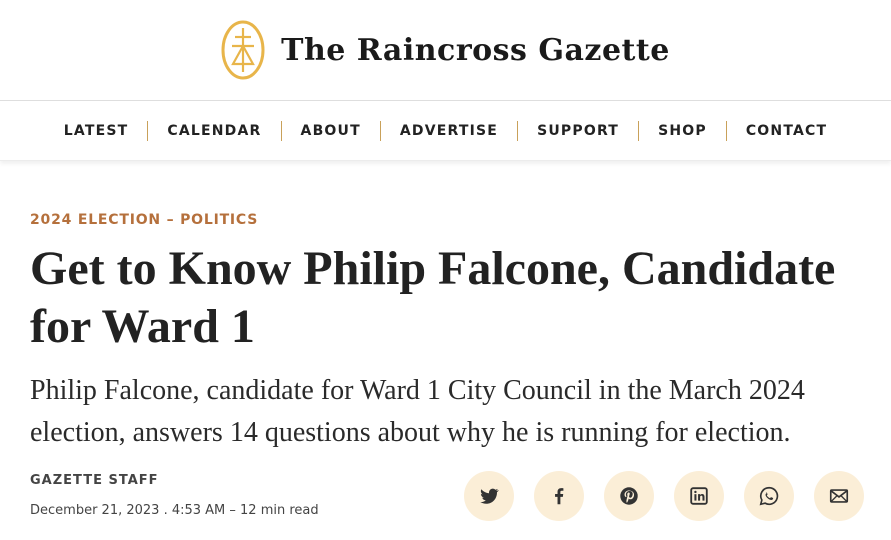  Describe the element at coordinates (449, 131) in the screenshot. I see `nav-item-advertise: ADVERTISE` at that location.